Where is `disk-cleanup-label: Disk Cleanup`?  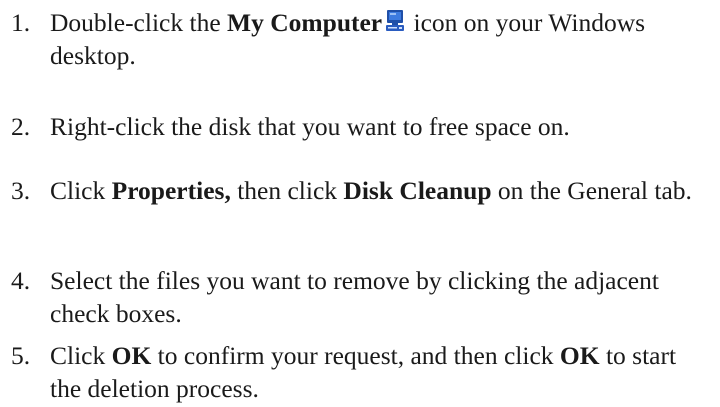 disk-cleanup-label: Disk Cleanup is located at coordinates (417, 190).